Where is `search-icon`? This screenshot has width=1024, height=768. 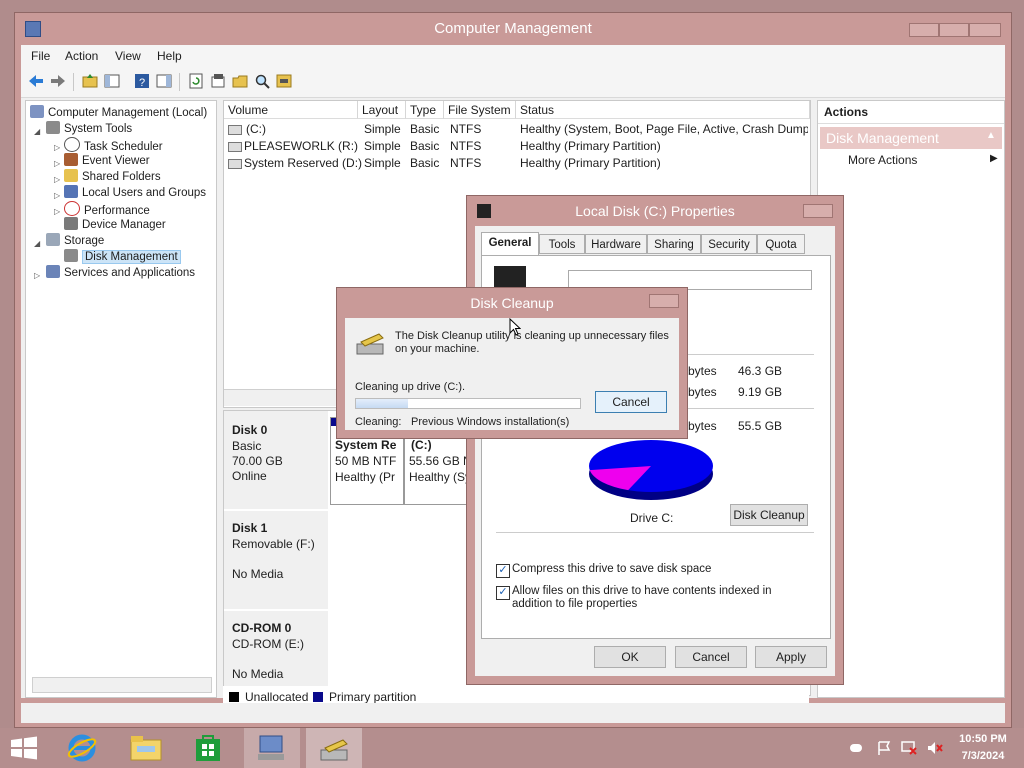 search-icon is located at coordinates (262, 81).